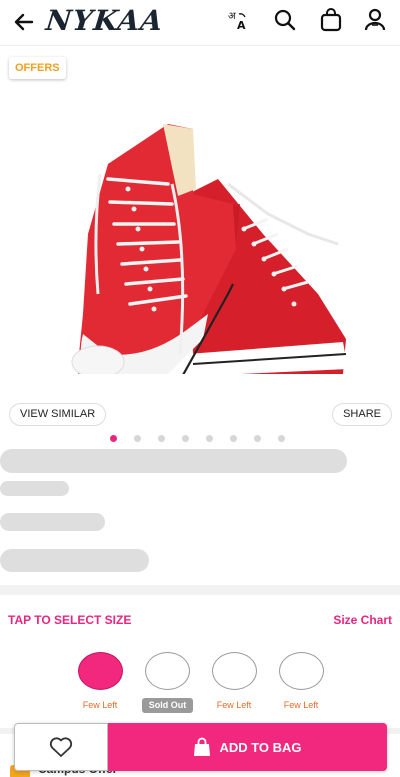 The image size is (400, 777). I want to click on search-icon, so click(285, 20).